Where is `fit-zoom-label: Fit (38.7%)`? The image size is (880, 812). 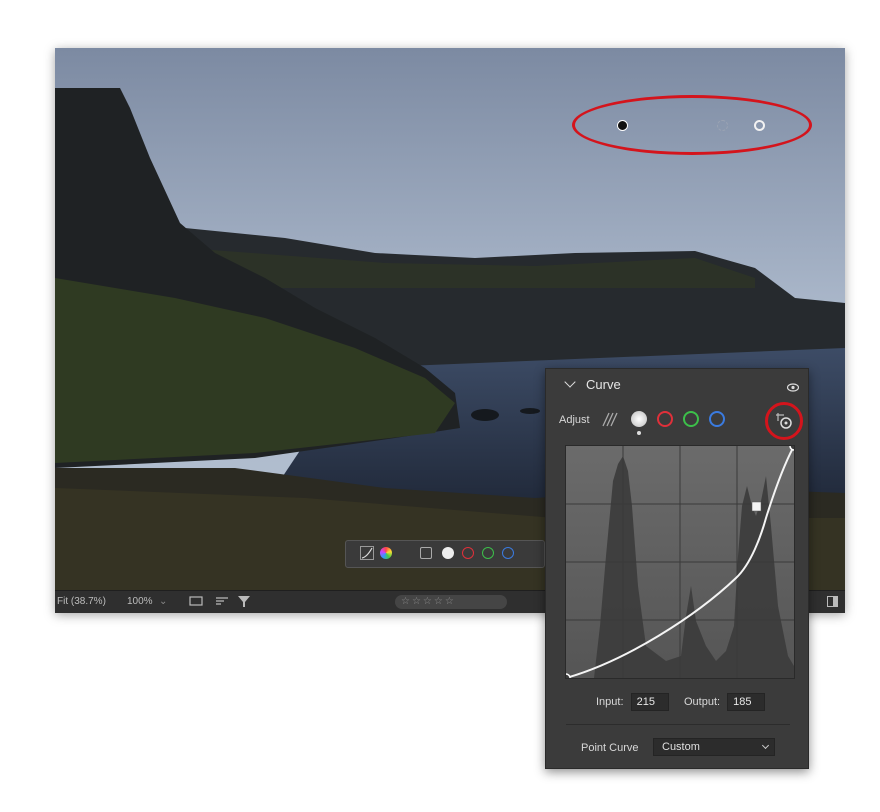
fit-zoom-label: Fit (38.7%) is located at coordinates (81, 601).